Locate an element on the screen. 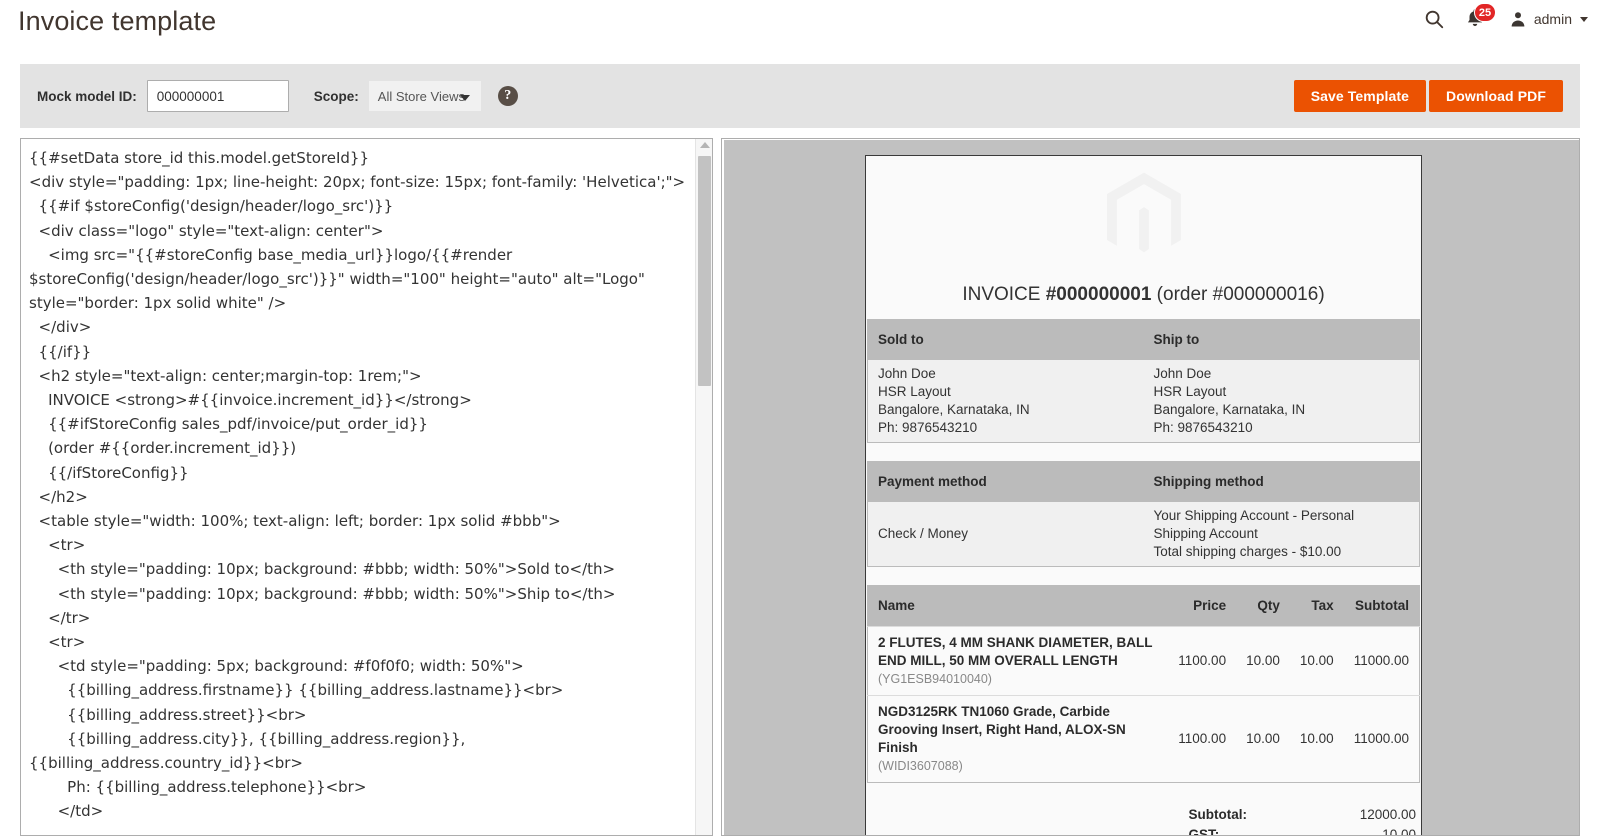 This screenshot has width=1600, height=836. user-icon is located at coordinates (1518, 19).